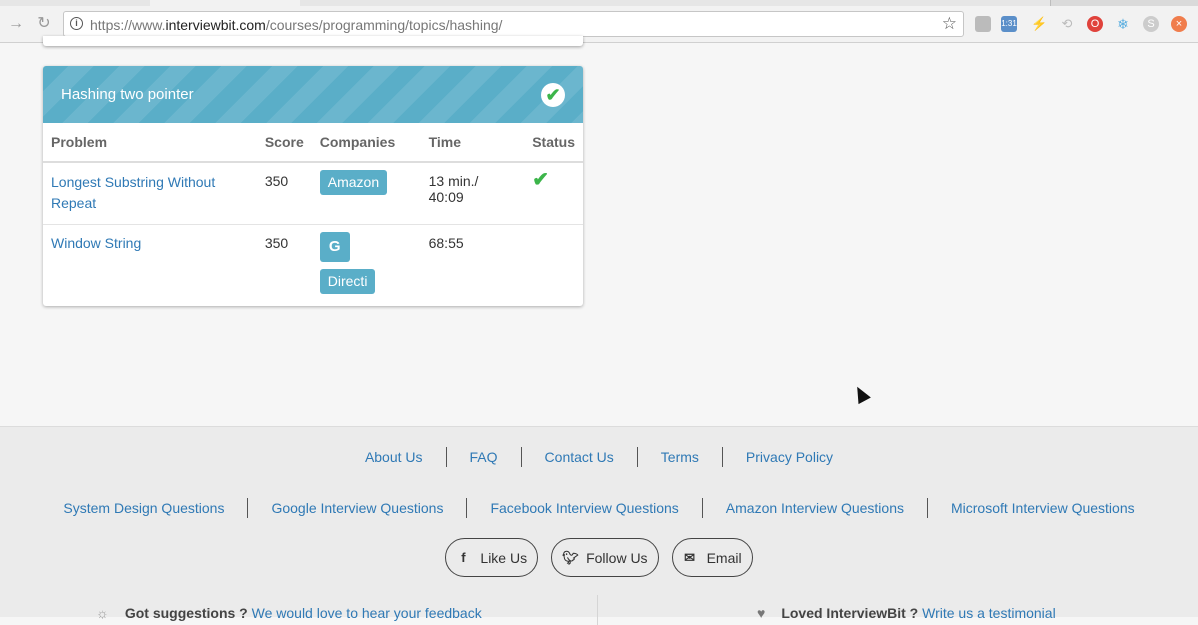 The height and width of the screenshot is (625, 1198). I want to click on snowflake-icon: ❄, so click(1123, 24).